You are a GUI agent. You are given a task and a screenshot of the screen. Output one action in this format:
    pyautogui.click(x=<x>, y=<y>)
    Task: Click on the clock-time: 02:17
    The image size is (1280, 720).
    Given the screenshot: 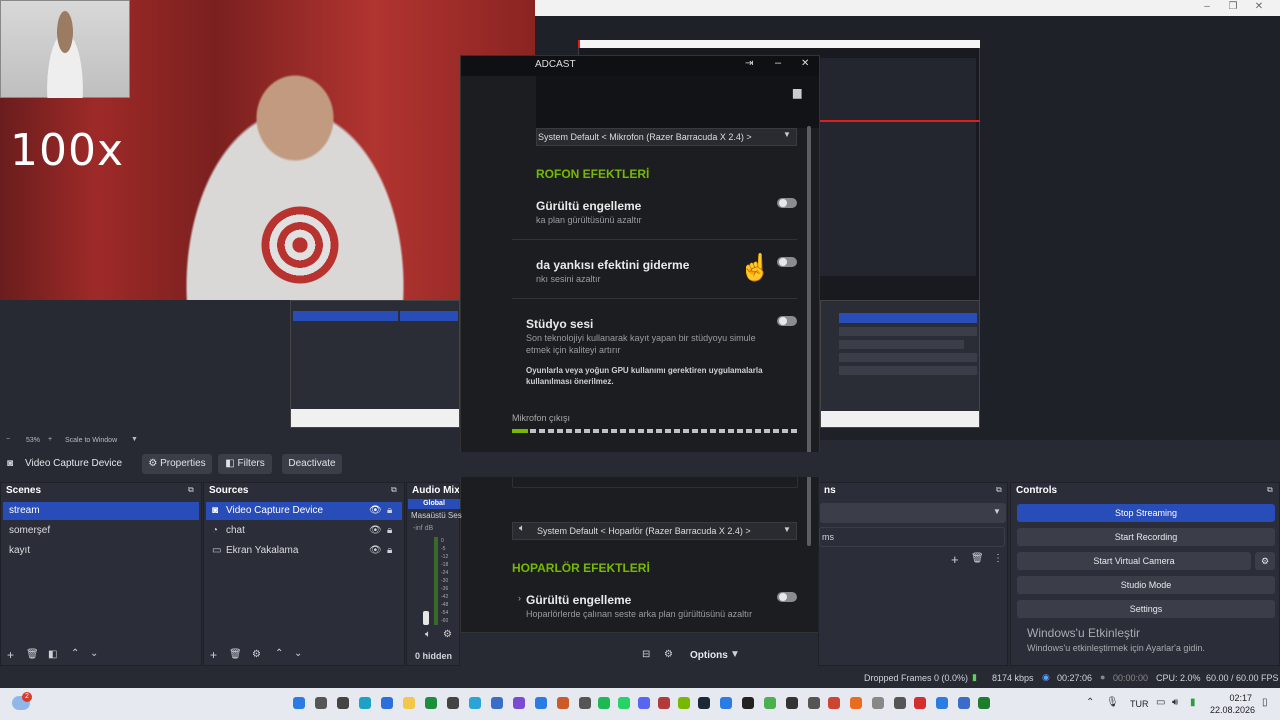 What is the action you would take?
    pyautogui.click(x=1238, y=698)
    